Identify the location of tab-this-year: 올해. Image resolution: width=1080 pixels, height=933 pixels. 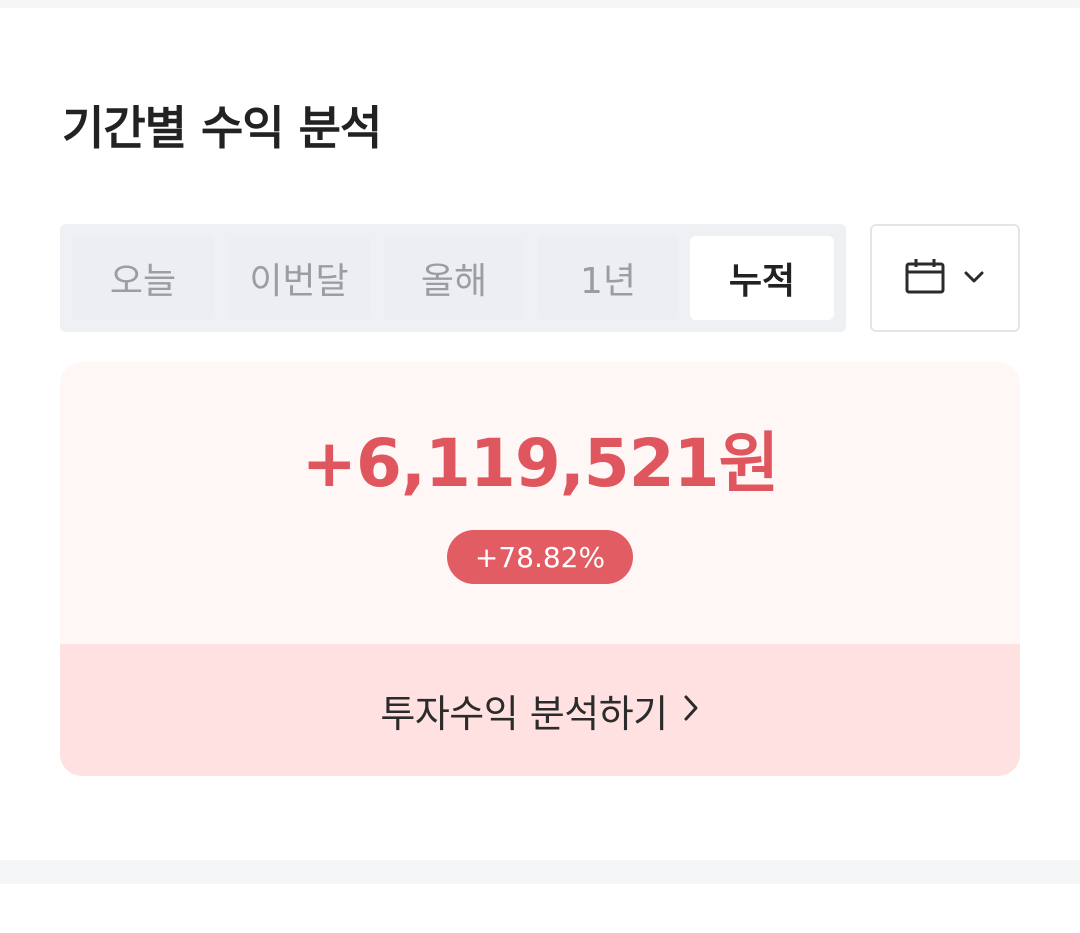
(454, 278).